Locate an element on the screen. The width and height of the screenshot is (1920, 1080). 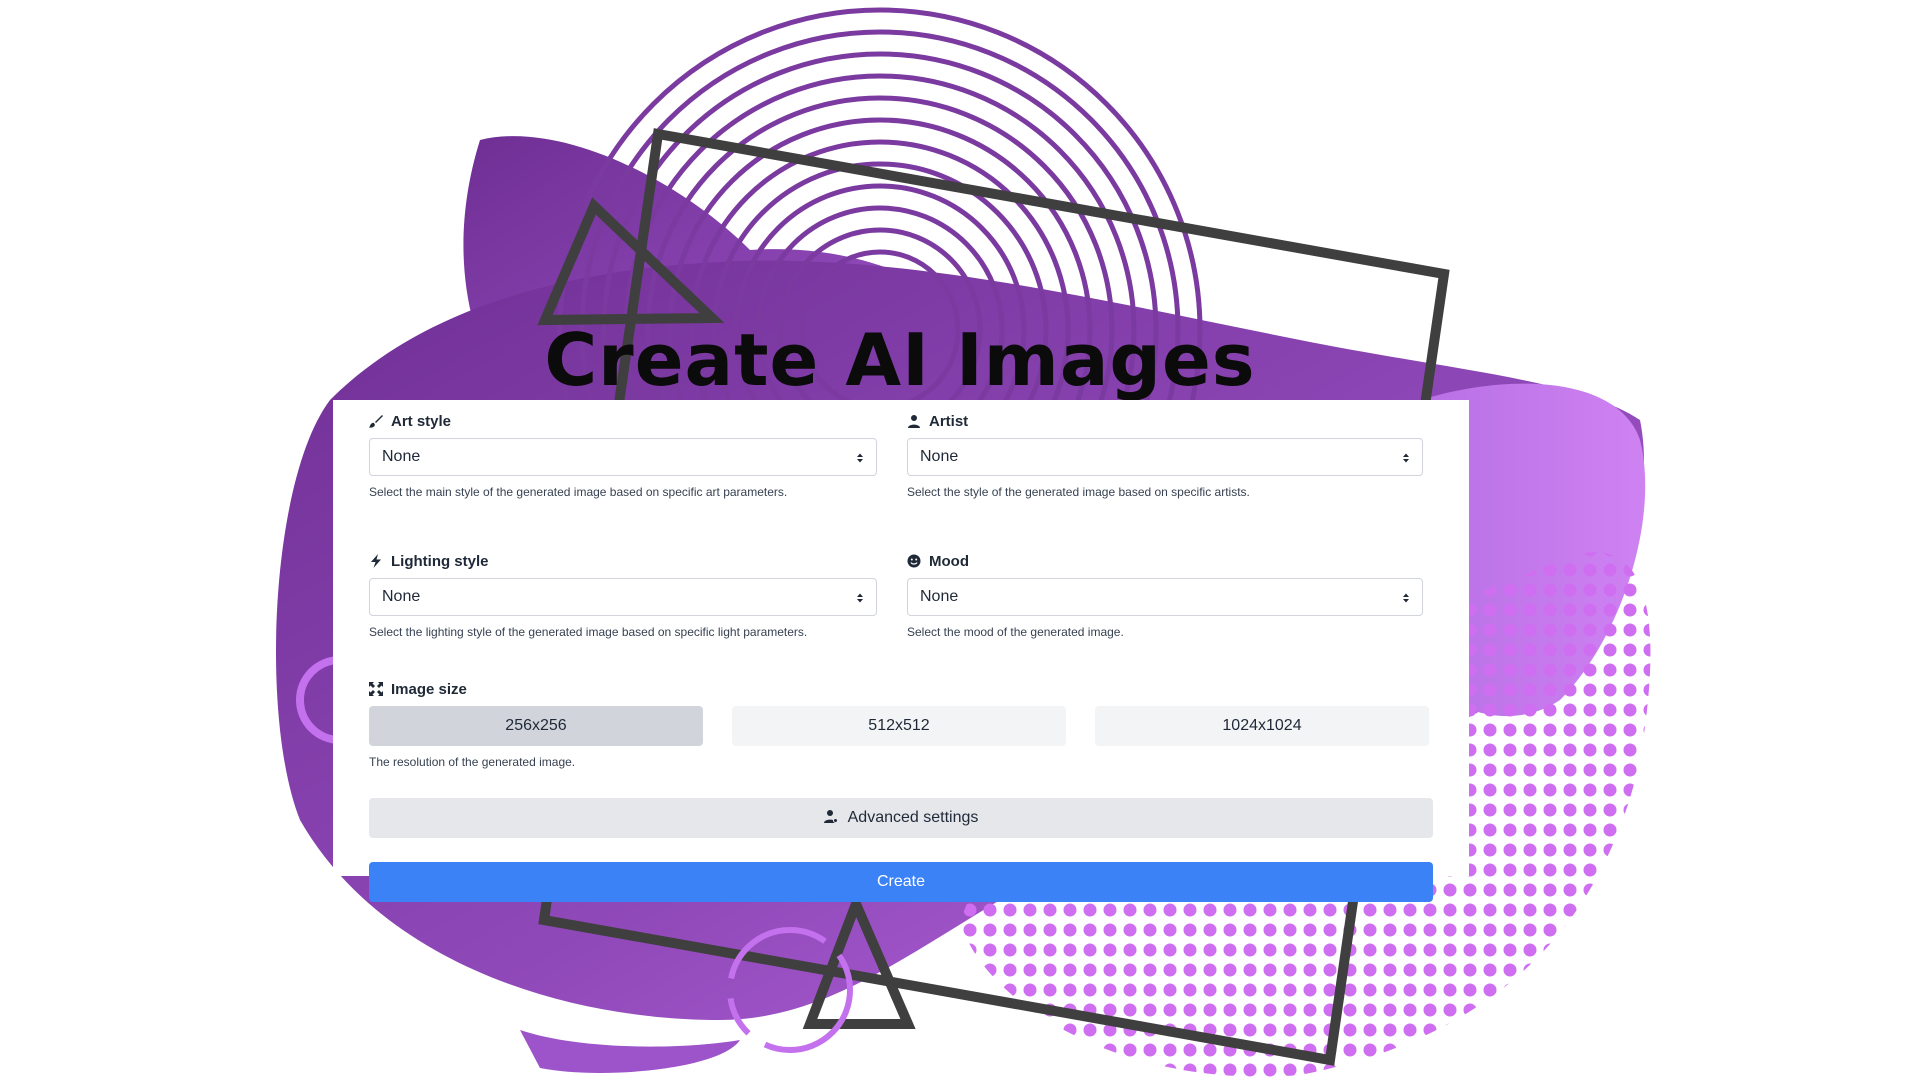
advanced-settings-button: Advanced settings is located at coordinates (901, 818).